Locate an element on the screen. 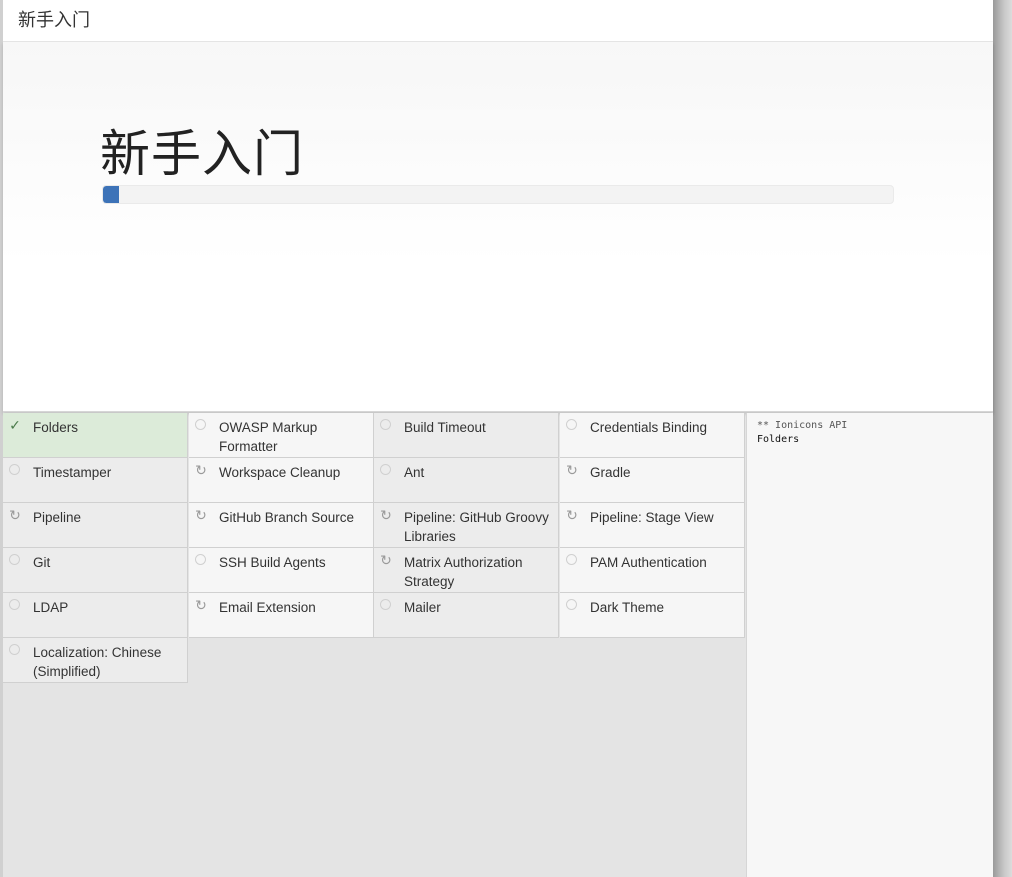 This screenshot has height=877, width=1012. plugin-label: Ant is located at coordinates (414, 472).